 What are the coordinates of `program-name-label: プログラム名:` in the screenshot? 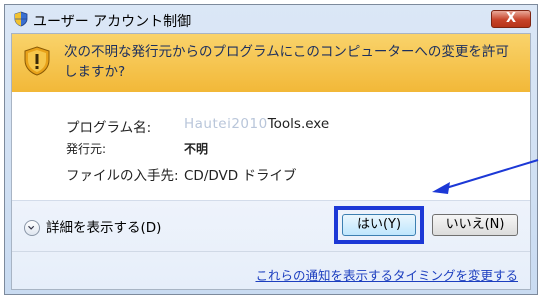 It's located at (109, 128).